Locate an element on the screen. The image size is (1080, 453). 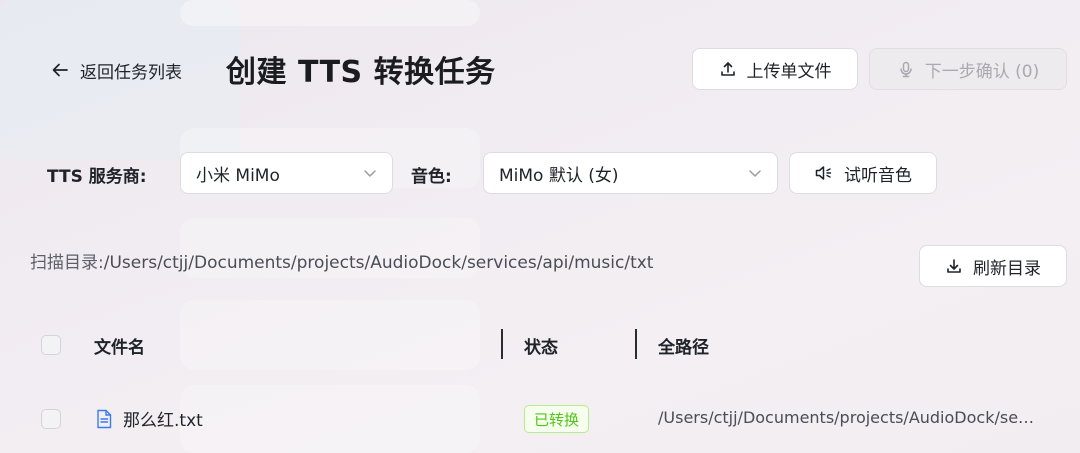
column-header-full-path: 全路径 is located at coordinates (683, 348).